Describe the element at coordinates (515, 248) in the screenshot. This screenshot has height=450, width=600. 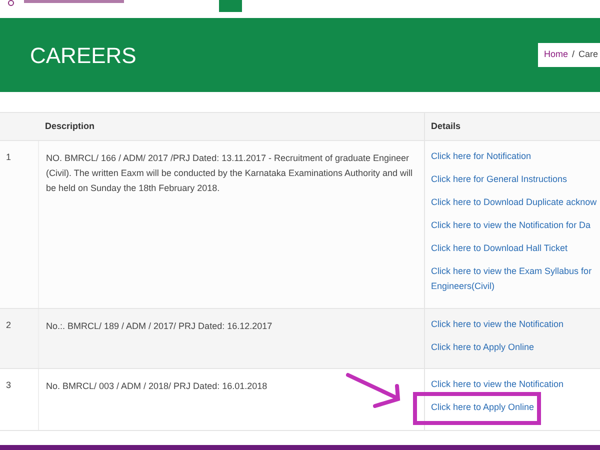
I see `details-link: Click here to Download Hall Ticket` at that location.